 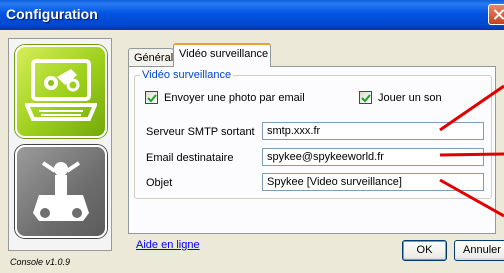 I want to click on cancel-button: Annuler, so click(x=479, y=250).